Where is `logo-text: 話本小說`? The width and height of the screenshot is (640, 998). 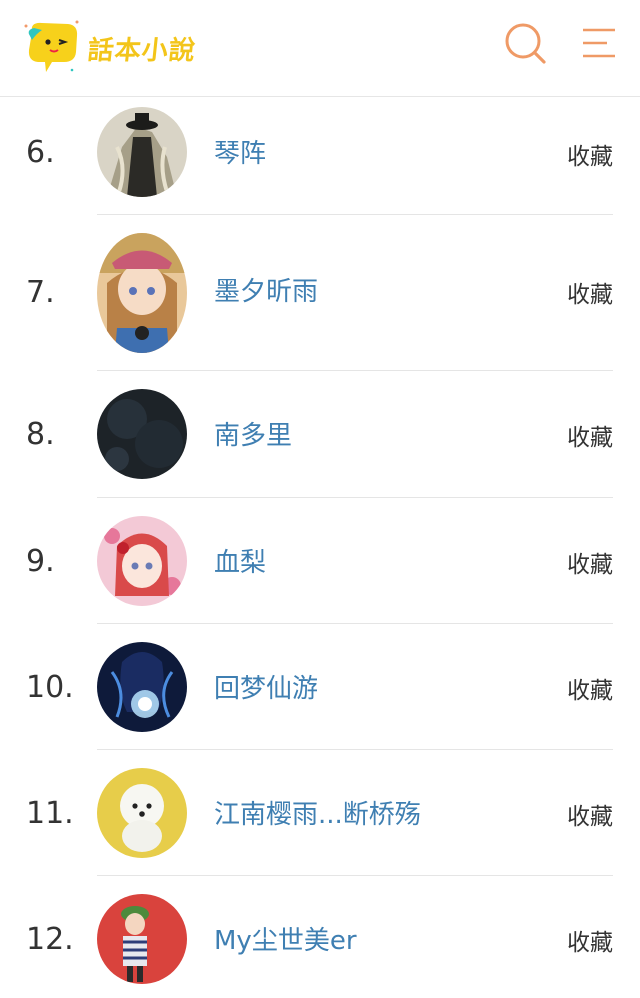
logo-text: 話本小說 is located at coordinates (142, 51).